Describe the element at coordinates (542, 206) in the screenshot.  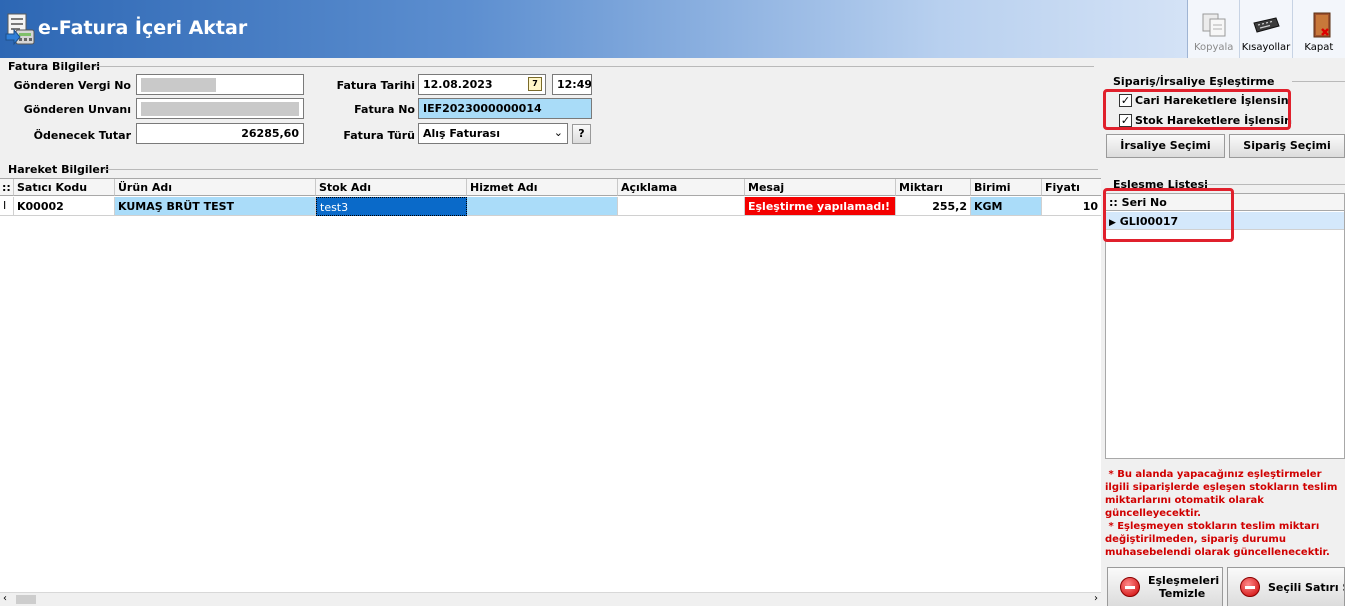
I see `cell-hizmet-adi` at that location.